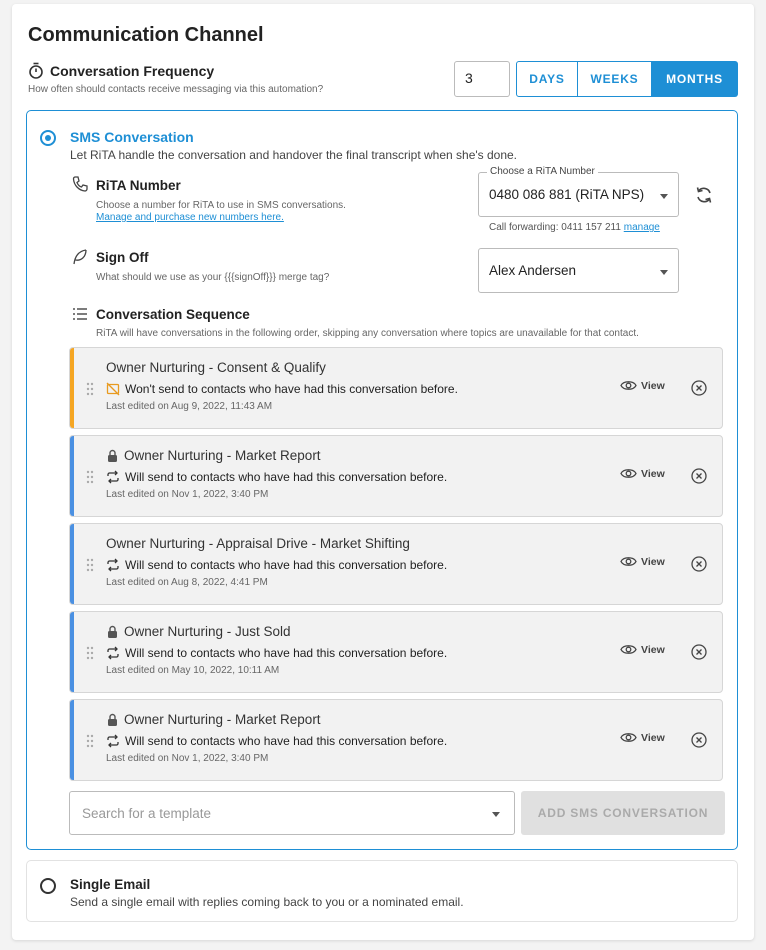  I want to click on sign-off-select: Alex Andersen, so click(578, 270).